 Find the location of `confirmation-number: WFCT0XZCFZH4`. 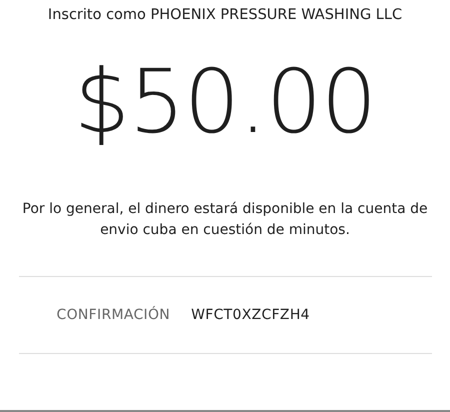

confirmation-number: WFCT0XZCFZH4 is located at coordinates (250, 315).